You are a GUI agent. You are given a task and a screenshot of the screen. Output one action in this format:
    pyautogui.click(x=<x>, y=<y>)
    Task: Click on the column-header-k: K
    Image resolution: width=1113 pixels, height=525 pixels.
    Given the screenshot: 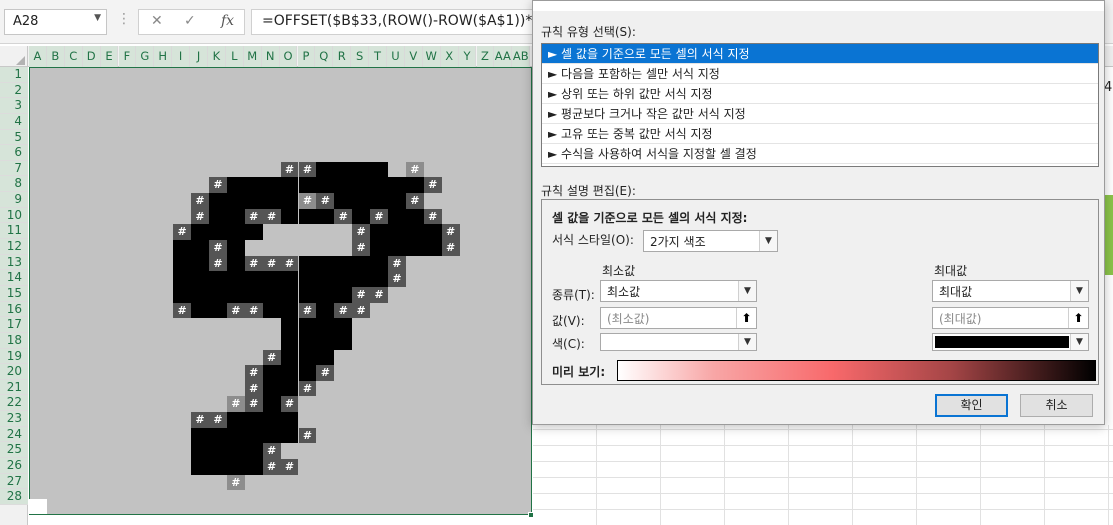 What is the action you would take?
    pyautogui.click(x=217, y=56)
    